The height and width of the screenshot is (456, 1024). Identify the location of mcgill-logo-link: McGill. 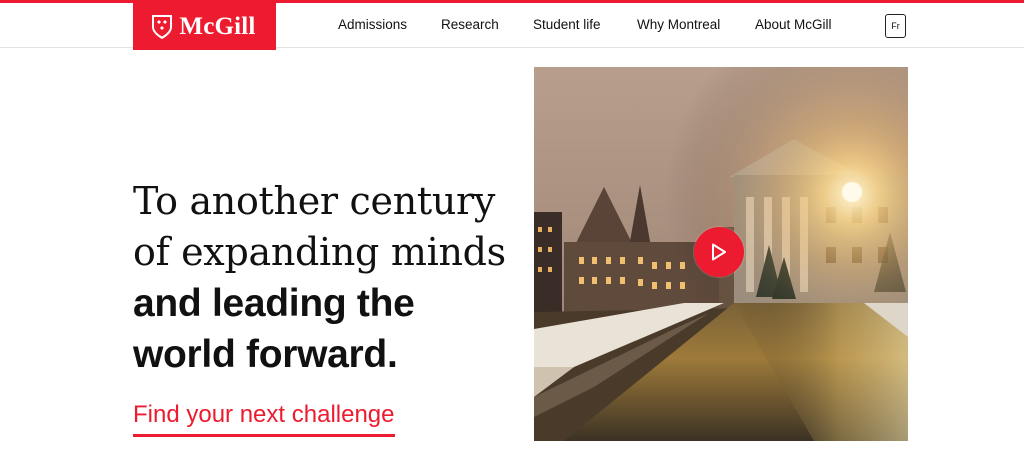
(204, 26).